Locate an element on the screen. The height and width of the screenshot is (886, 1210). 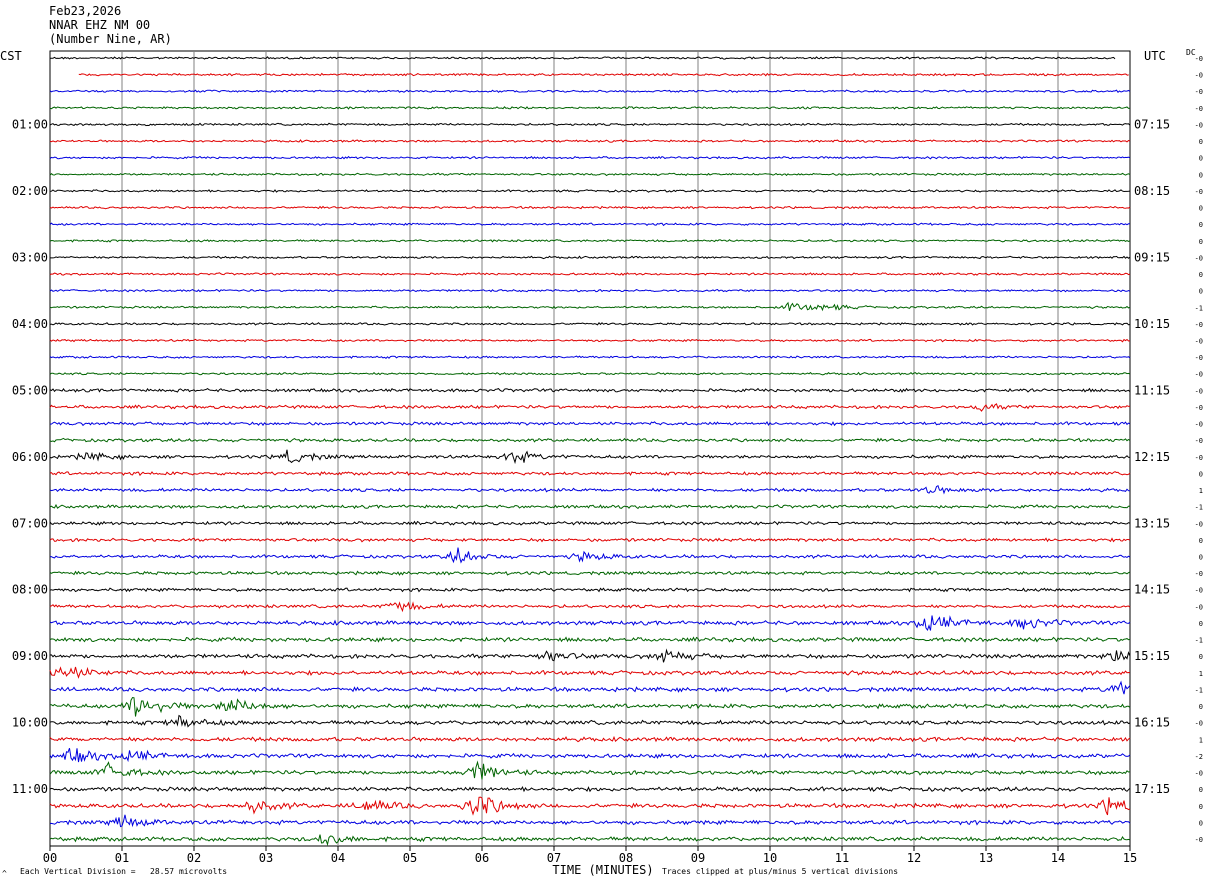
x-tick-label: 13 is located at coordinates (986, 858).